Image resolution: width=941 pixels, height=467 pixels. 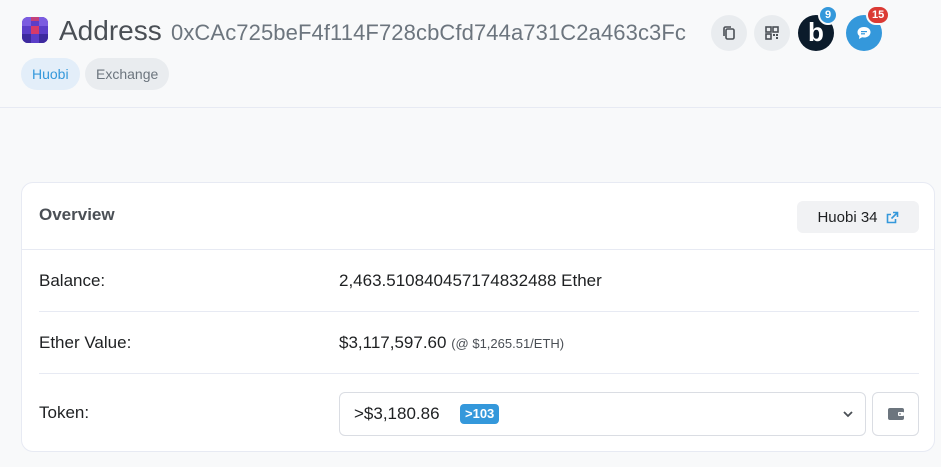 What do you see at coordinates (50, 74) in the screenshot?
I see `tag-huobi: Huobi` at bounding box center [50, 74].